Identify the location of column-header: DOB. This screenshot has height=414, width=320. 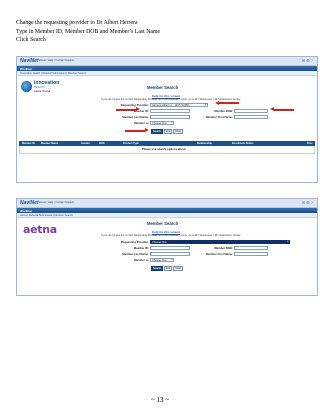
(102, 143).